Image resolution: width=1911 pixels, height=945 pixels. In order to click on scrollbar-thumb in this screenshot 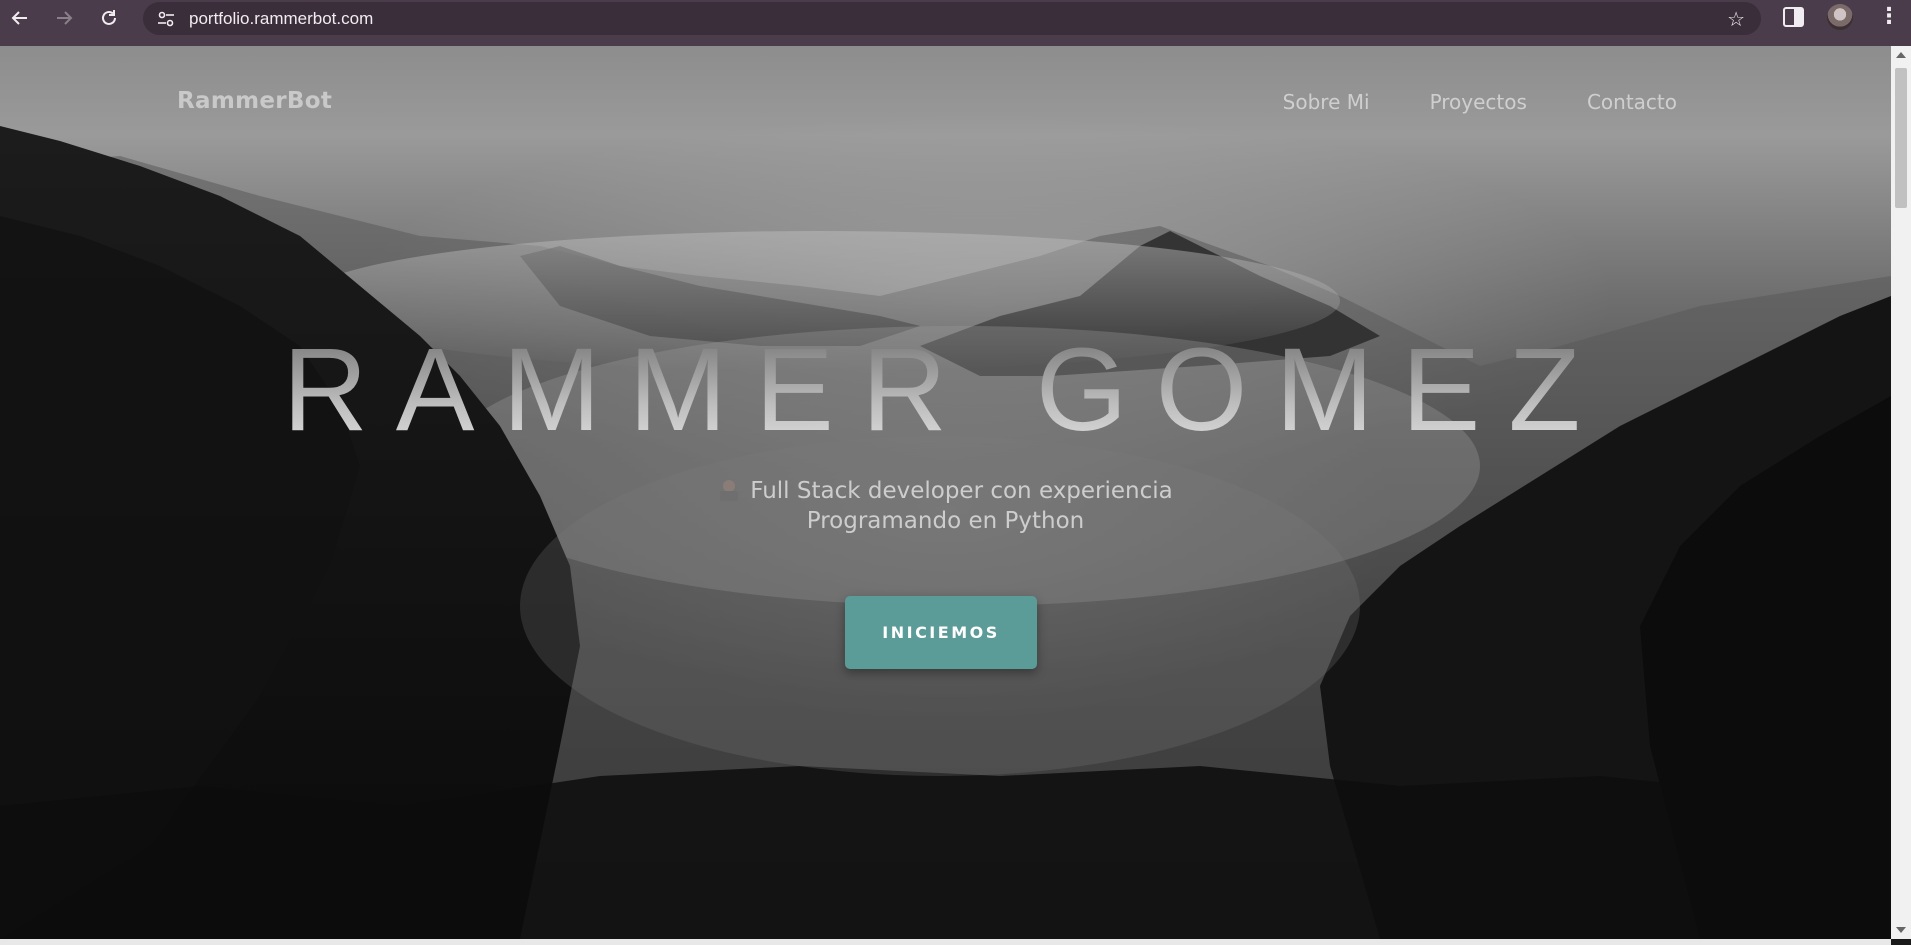, I will do `click(1901, 138)`.